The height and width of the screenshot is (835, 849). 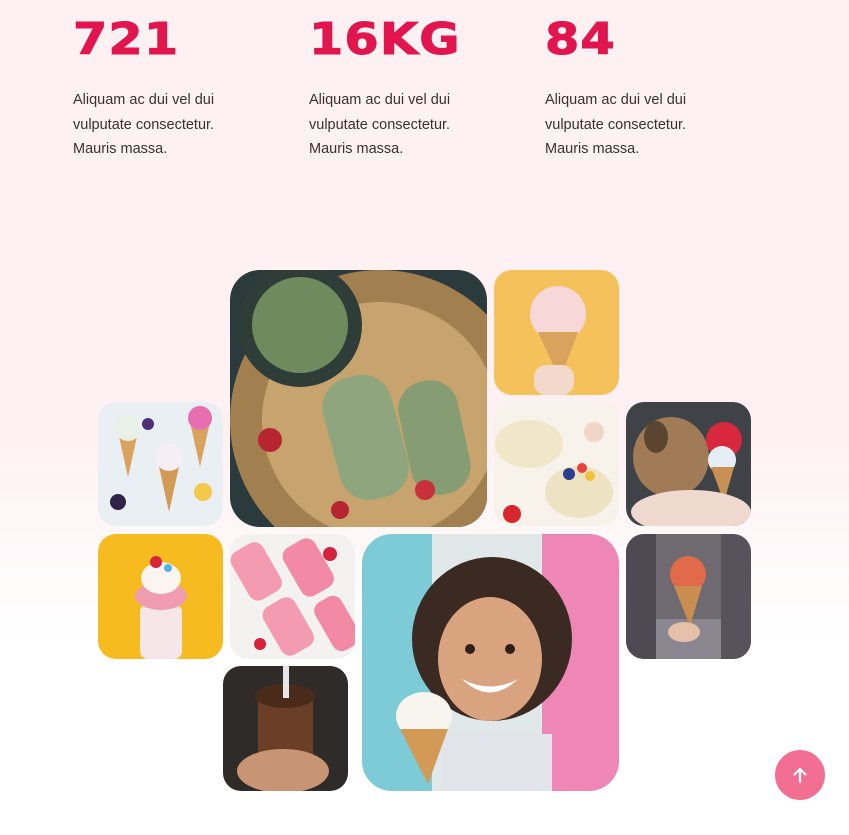 I want to click on stat-value: 721, so click(x=126, y=39).